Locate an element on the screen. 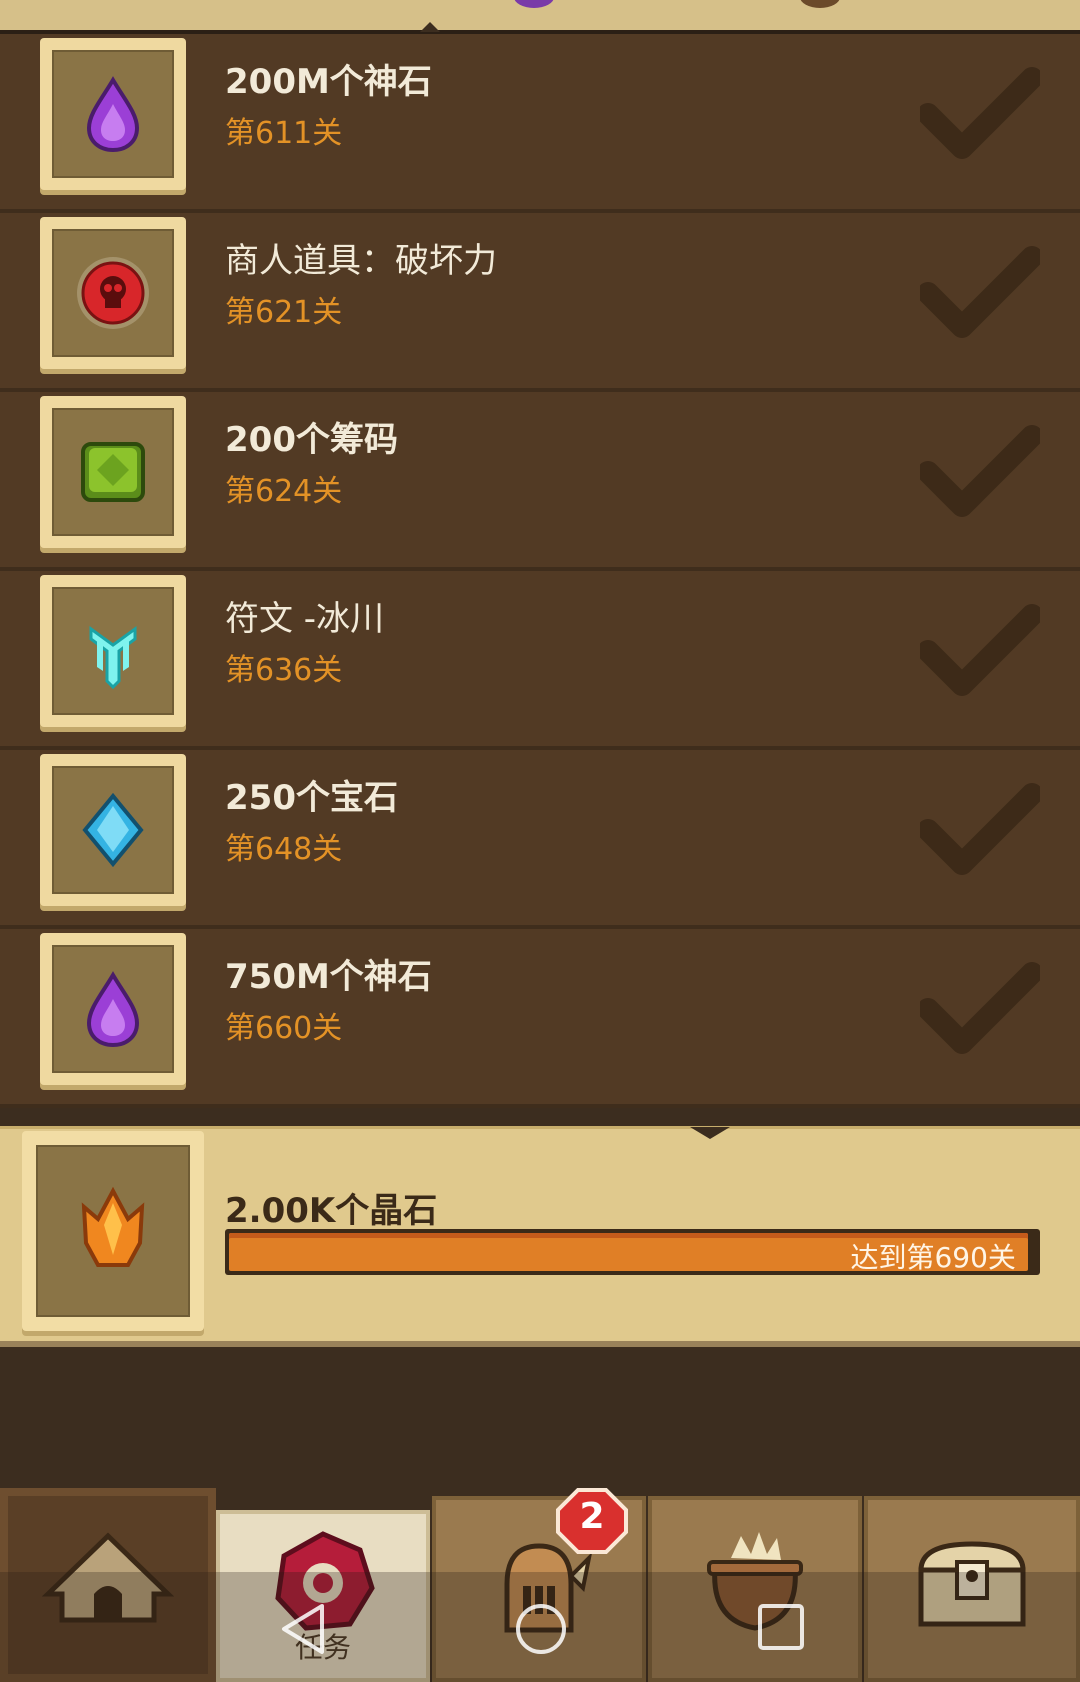  reward-title: 商人道具：破坏力 is located at coordinates (361, 261).